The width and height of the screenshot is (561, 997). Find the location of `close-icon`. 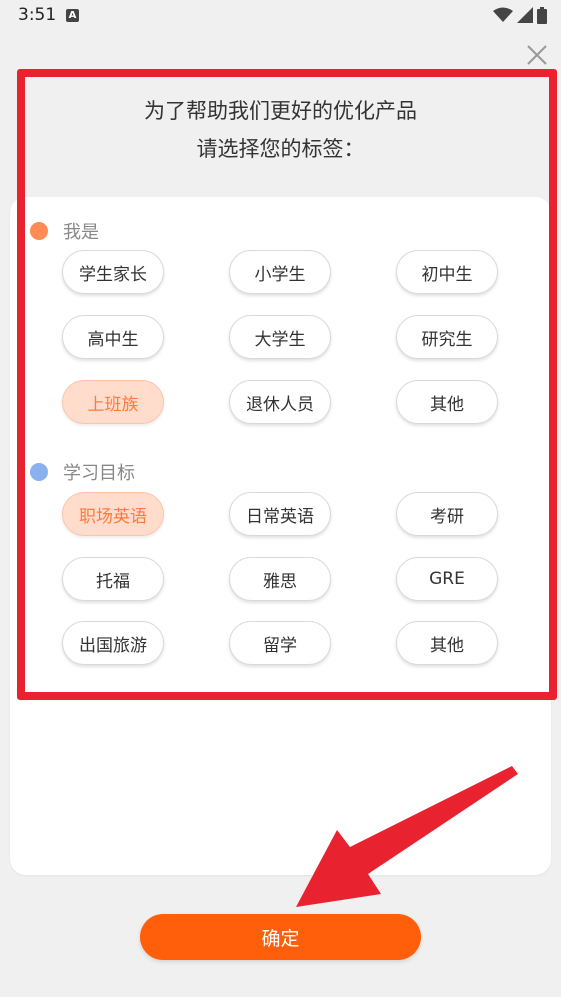

close-icon is located at coordinates (537, 55).